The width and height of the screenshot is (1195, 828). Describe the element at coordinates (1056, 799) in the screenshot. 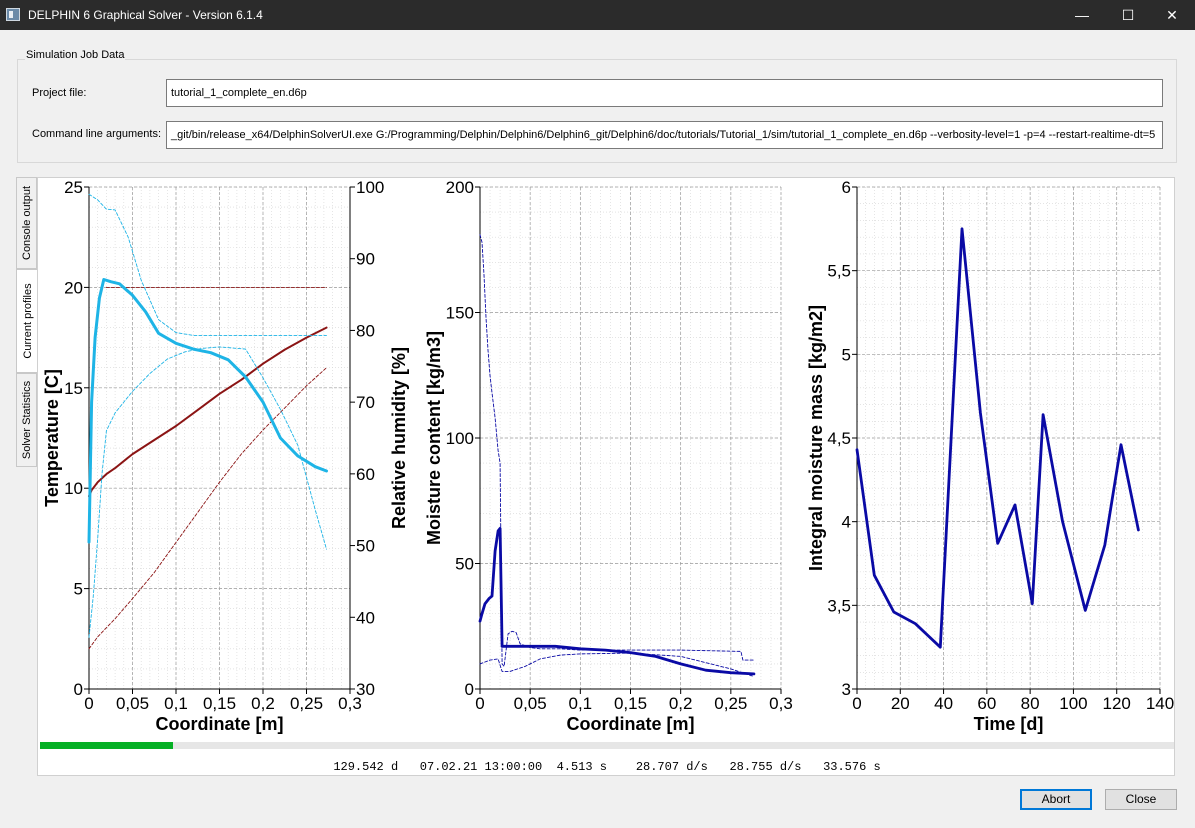

I see `abort-button: Abort` at that location.